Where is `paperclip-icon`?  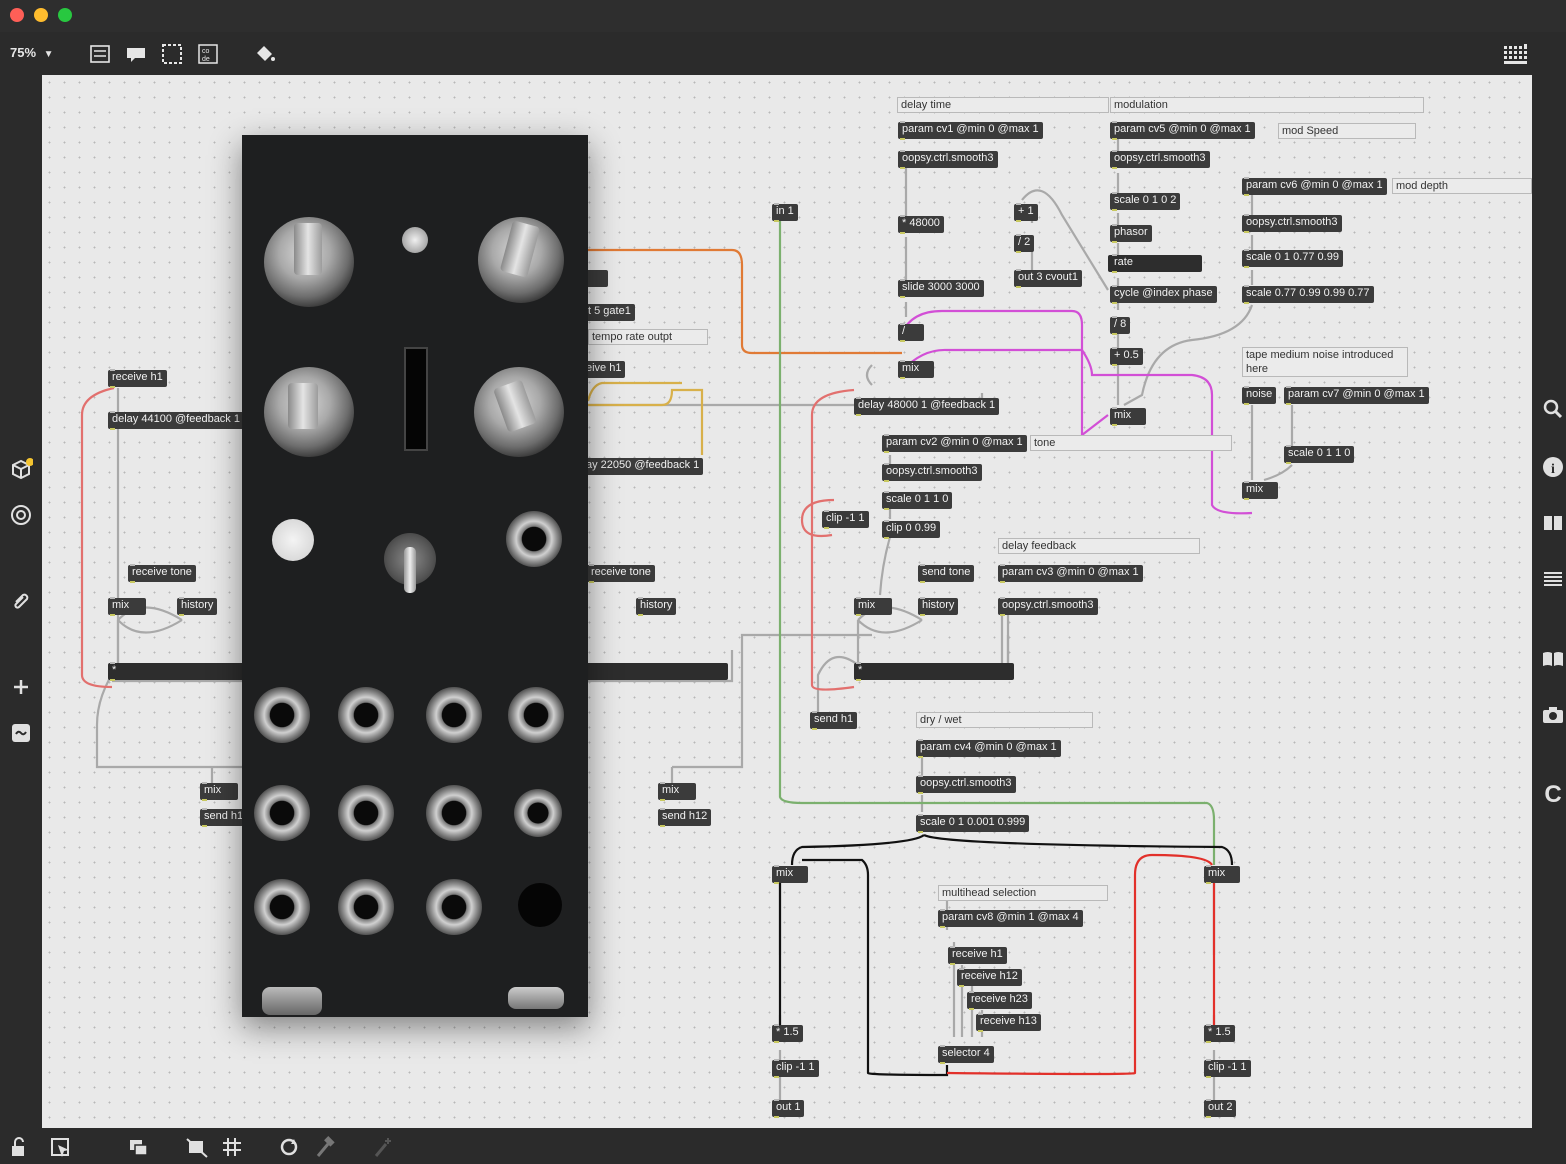
paperclip-icon is located at coordinates (21, 604).